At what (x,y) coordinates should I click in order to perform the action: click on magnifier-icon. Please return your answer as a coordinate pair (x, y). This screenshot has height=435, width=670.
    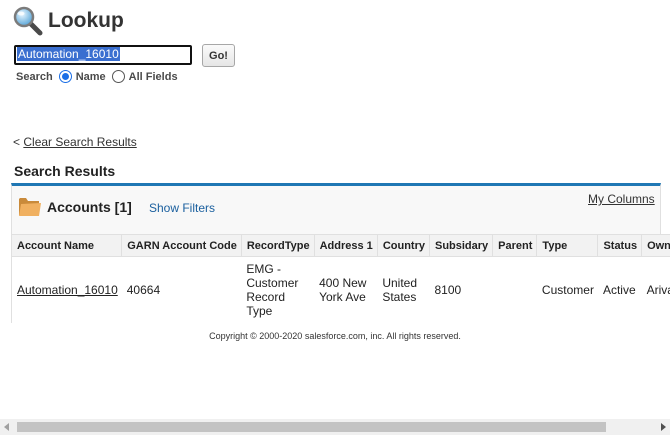
    Looking at the image, I should click on (28, 21).